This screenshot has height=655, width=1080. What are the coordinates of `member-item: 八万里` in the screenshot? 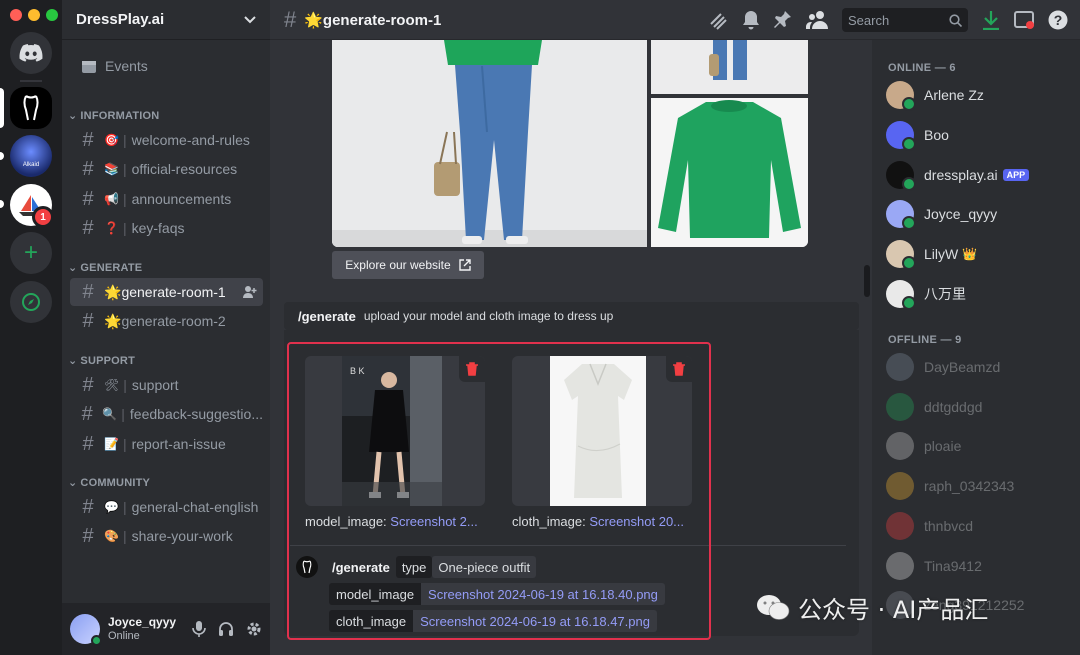 It's located at (981, 294).